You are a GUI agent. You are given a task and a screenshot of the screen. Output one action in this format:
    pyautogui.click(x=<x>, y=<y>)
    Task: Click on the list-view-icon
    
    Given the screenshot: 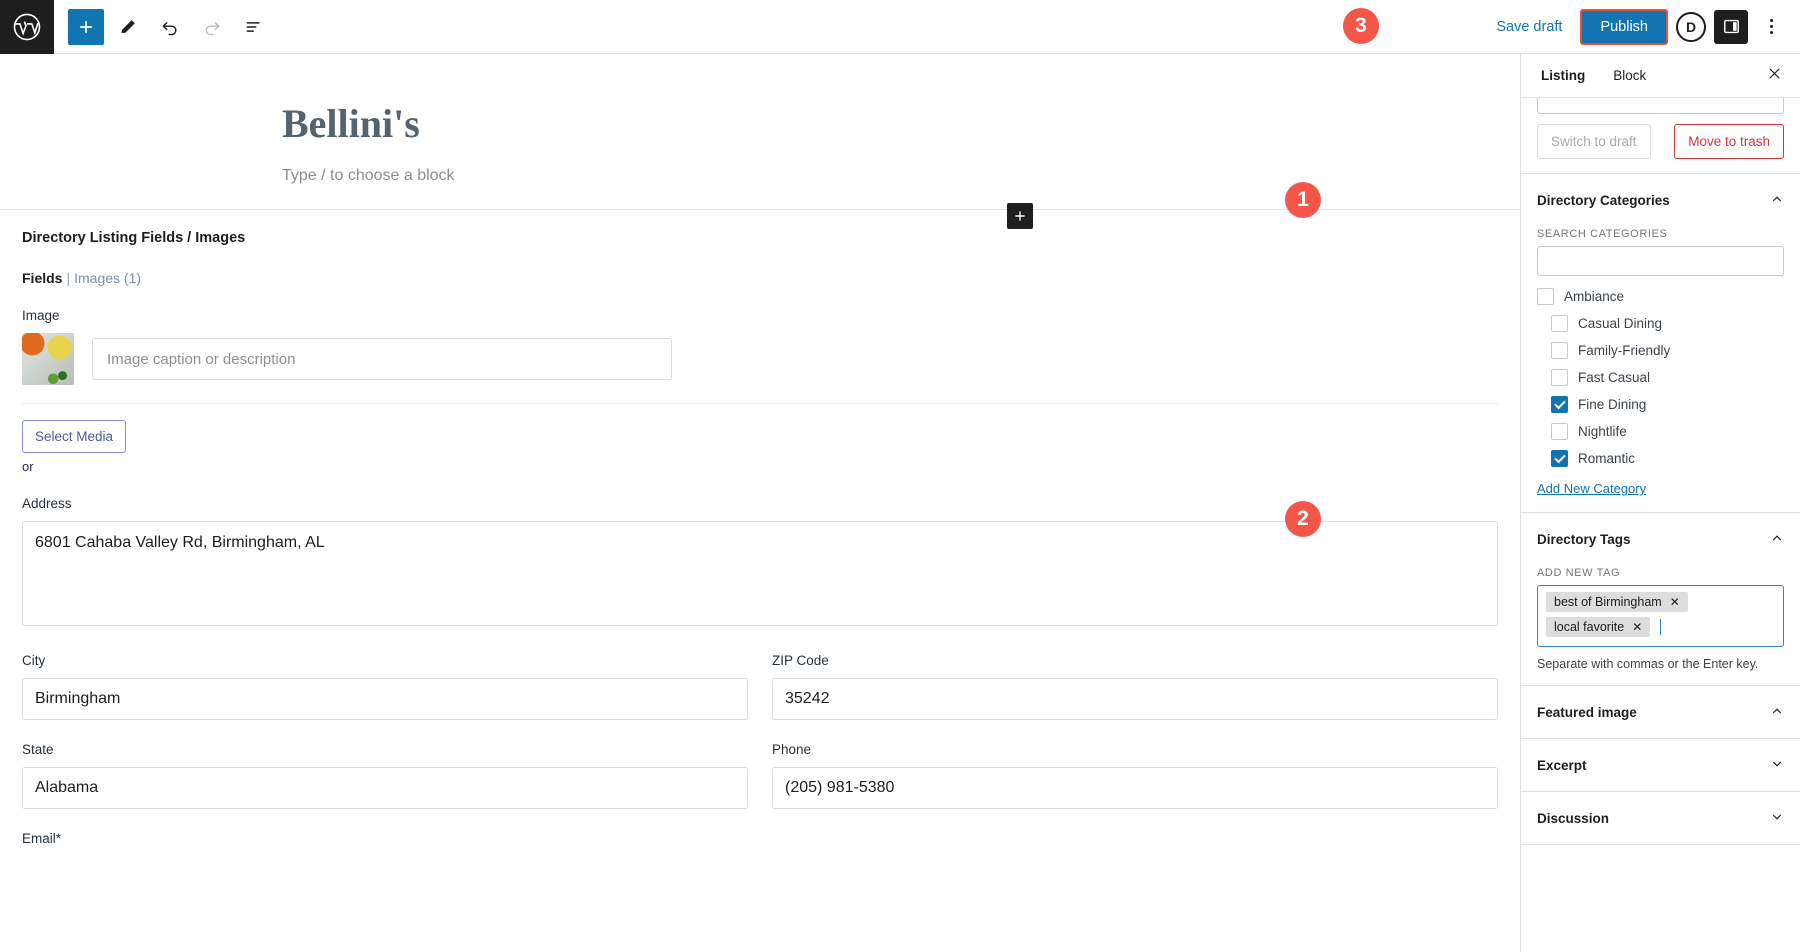 What is the action you would take?
    pyautogui.click(x=254, y=27)
    